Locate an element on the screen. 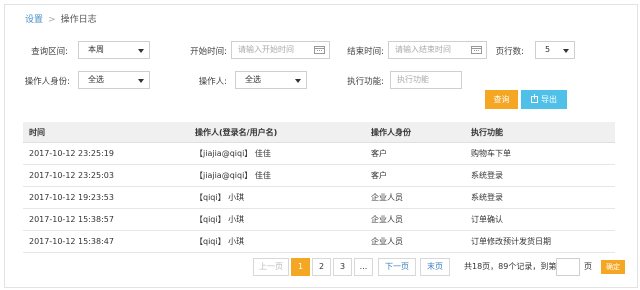 The image size is (640, 290). operator-select: 全选 is located at coordinates (271, 80).